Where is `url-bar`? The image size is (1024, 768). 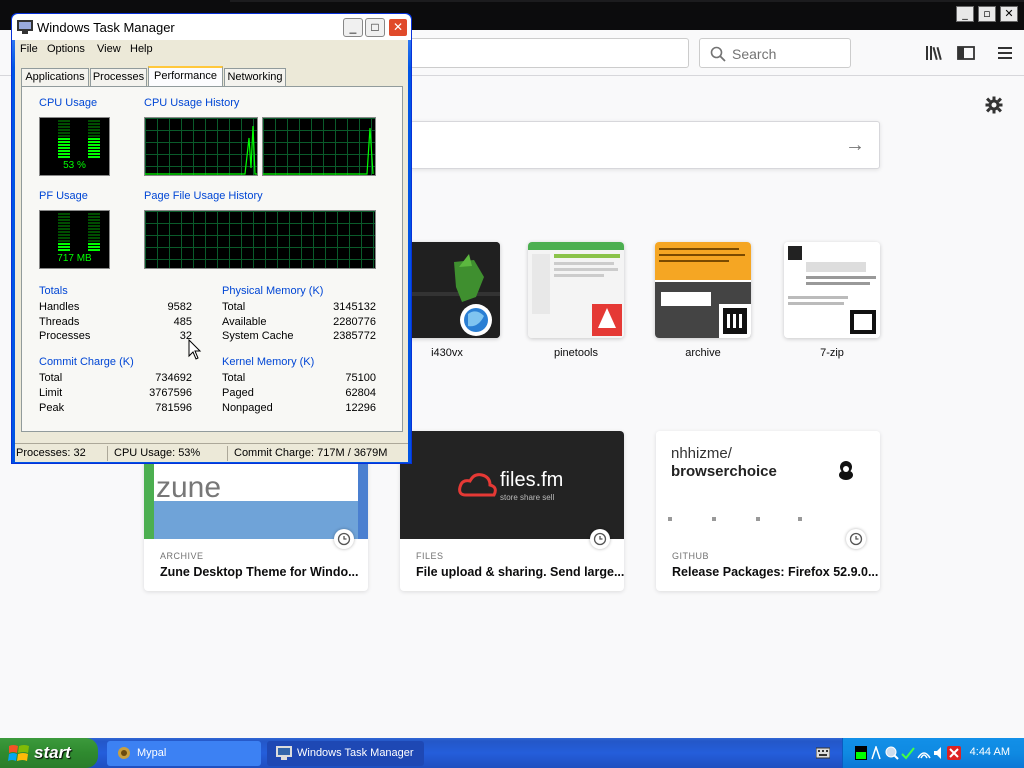 url-bar is located at coordinates (549, 53).